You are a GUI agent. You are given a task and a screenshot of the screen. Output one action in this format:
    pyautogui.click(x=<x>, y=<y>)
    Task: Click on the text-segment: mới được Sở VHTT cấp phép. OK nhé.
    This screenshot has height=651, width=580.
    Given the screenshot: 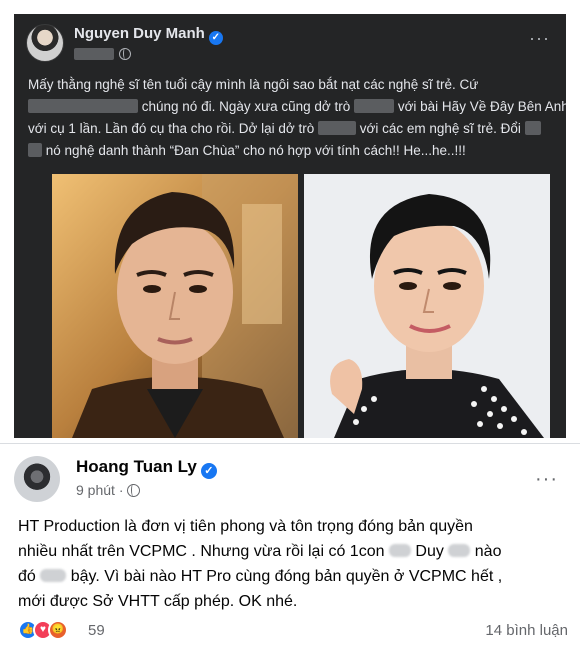 What is the action you would take?
    pyautogui.click(x=158, y=601)
    